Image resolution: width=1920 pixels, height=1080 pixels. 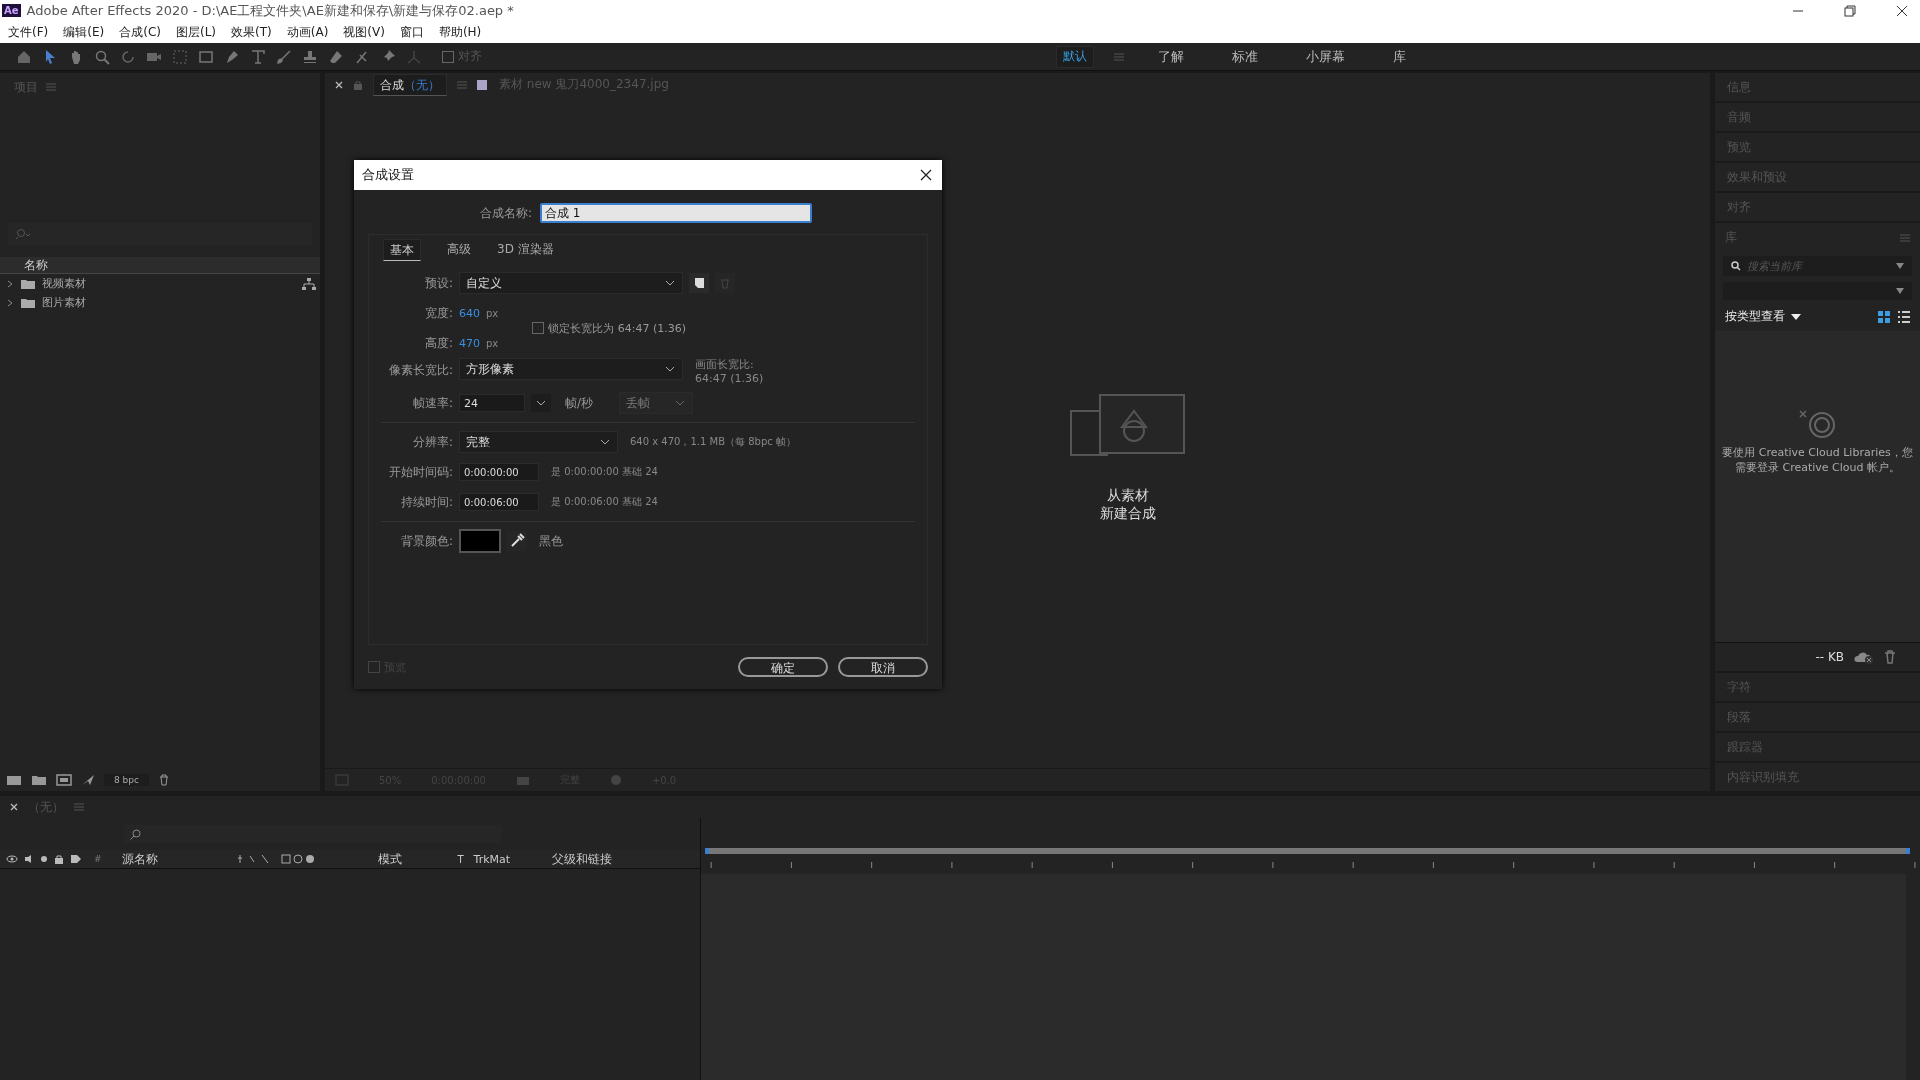 What do you see at coordinates (284, 56) in the screenshot?
I see `brush-tool-icon` at bounding box center [284, 56].